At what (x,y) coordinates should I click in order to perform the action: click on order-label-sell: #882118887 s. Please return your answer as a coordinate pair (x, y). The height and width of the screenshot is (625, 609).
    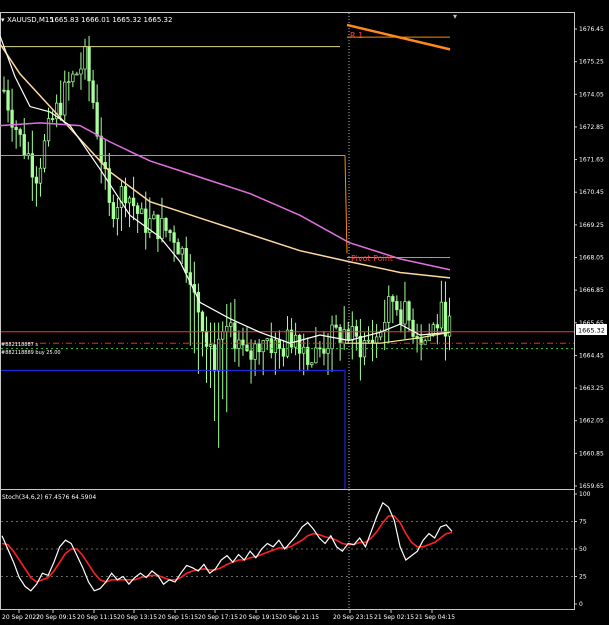
    Looking at the image, I should click on (19, 345).